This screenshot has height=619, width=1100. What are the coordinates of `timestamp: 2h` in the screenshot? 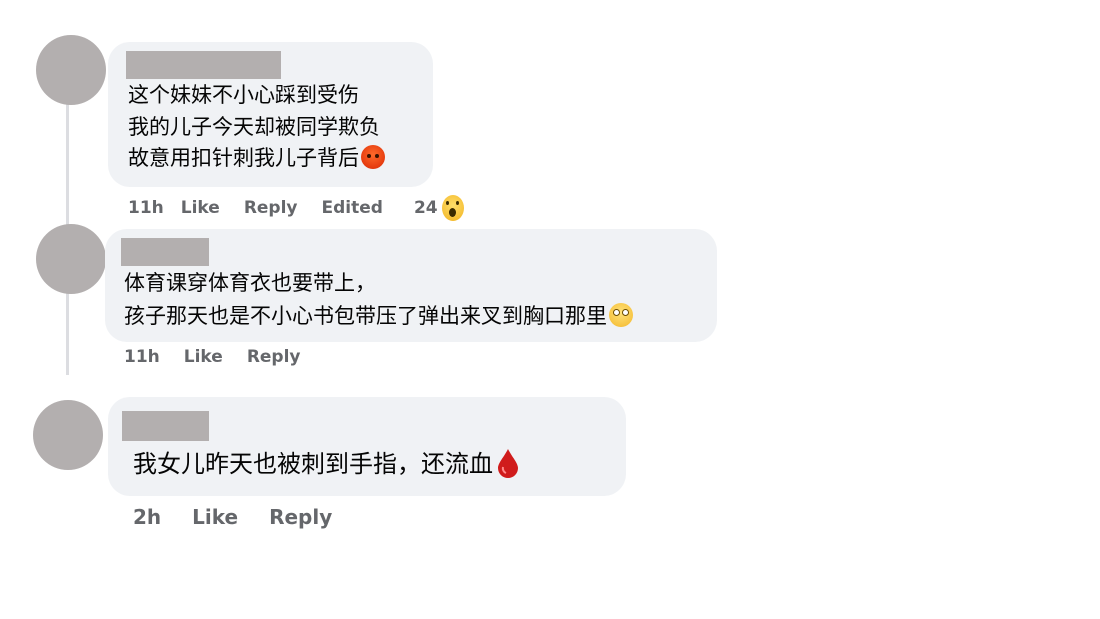 It's located at (147, 517).